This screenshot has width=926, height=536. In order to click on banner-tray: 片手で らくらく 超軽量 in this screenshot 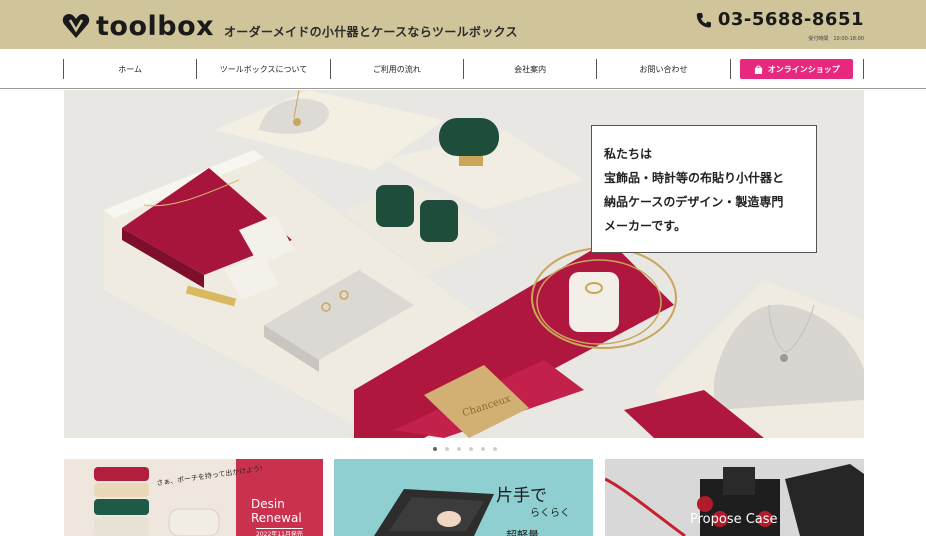, I will do `click(463, 497)`.